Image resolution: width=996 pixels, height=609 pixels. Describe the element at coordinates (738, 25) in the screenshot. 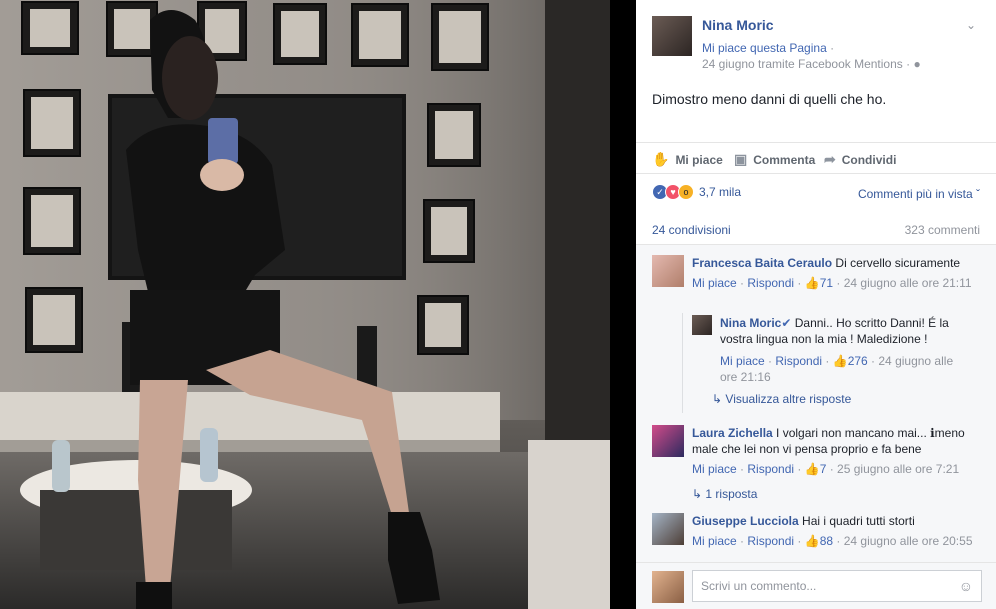

I see `page-name-link: Nina Moric` at that location.